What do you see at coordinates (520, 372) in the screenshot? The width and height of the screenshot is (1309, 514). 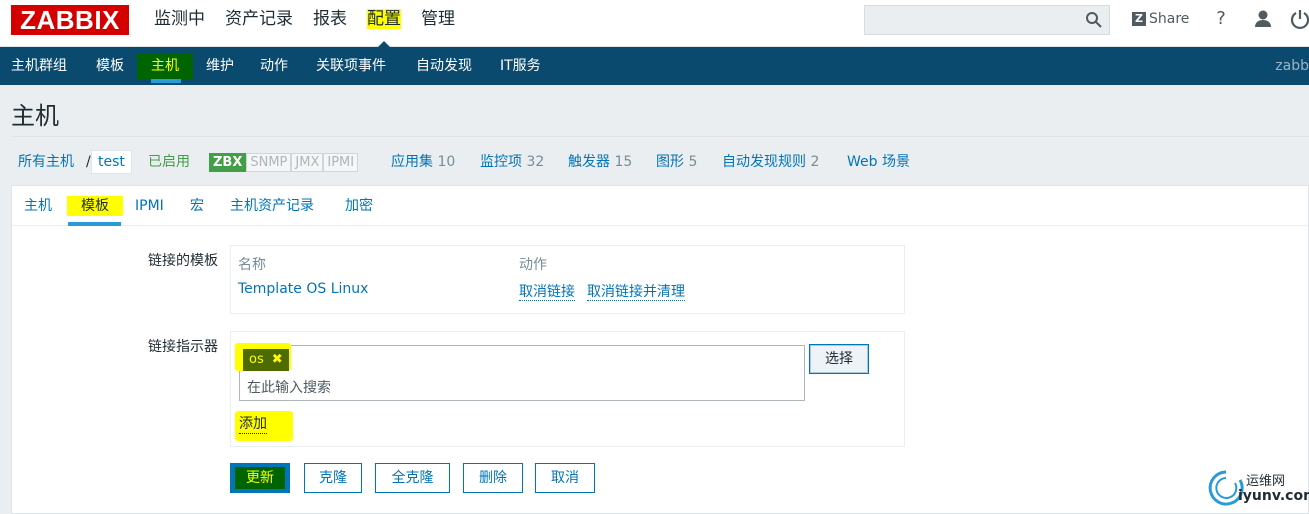 I see `template-multiselect: os ✖ 在此输入搜索` at bounding box center [520, 372].